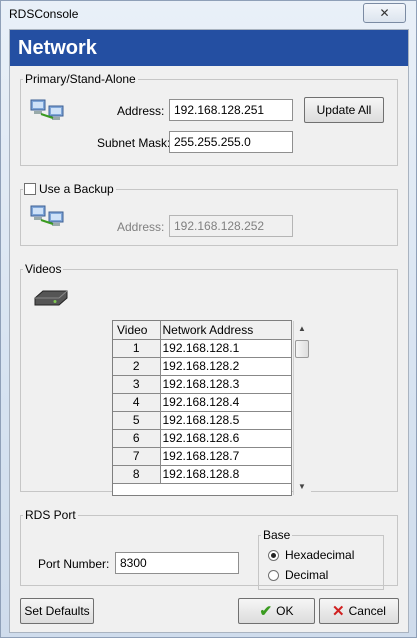 The image size is (417, 638). Describe the element at coordinates (319, 555) in the screenshot. I see `hexadecimal-label: Hexadecimal` at that location.